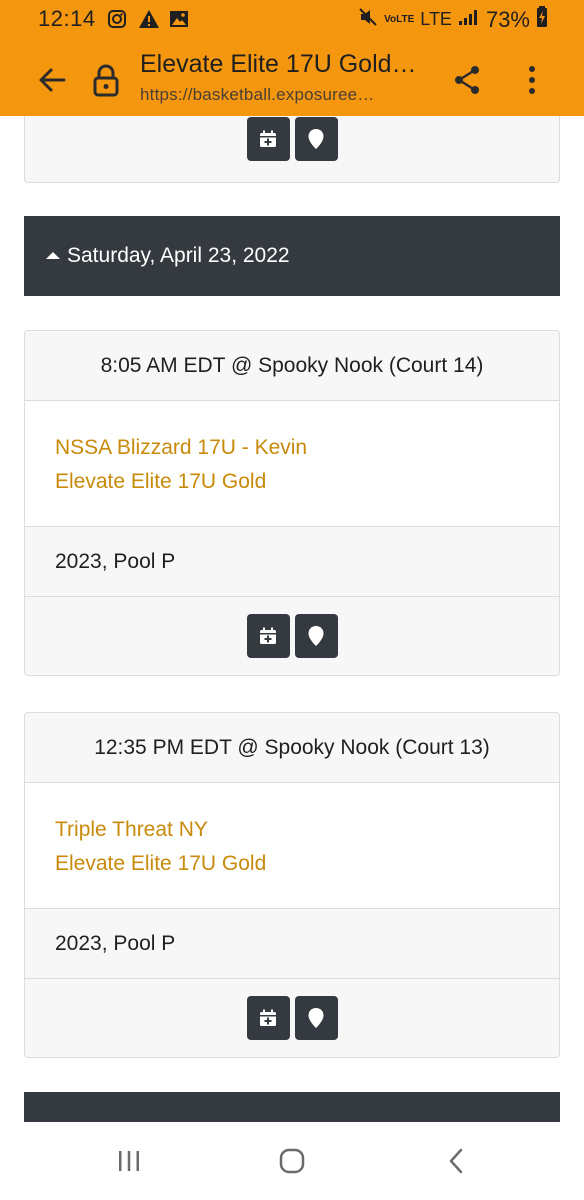 The image size is (584, 1200). What do you see at coordinates (67, 18) in the screenshot?
I see `status-time: 12:14` at bounding box center [67, 18].